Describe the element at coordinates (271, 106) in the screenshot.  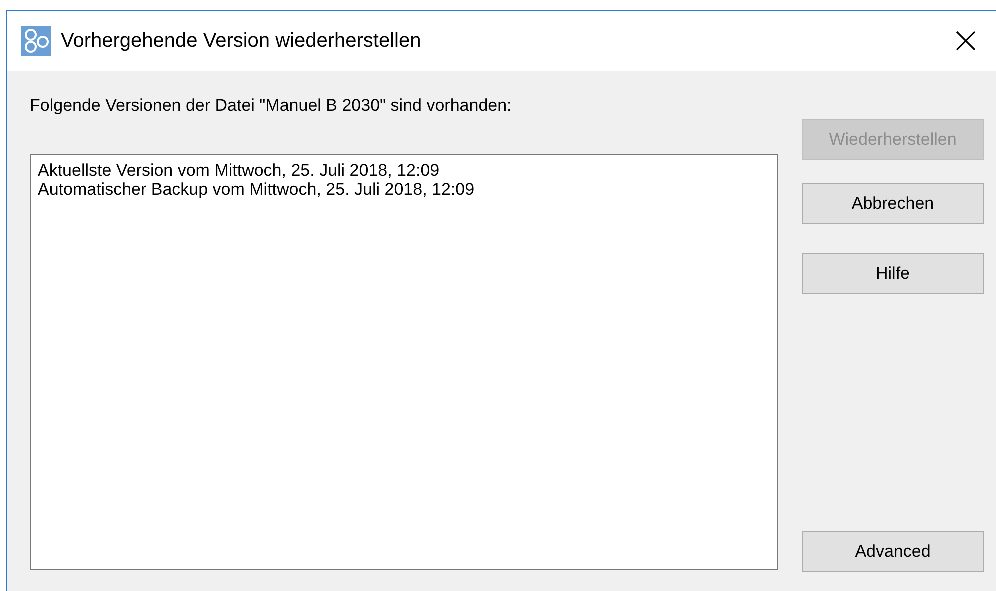
I see `prompt-text: Folgende Versionen der Datei "Manuel B 2030" sind vorhanden:` at that location.